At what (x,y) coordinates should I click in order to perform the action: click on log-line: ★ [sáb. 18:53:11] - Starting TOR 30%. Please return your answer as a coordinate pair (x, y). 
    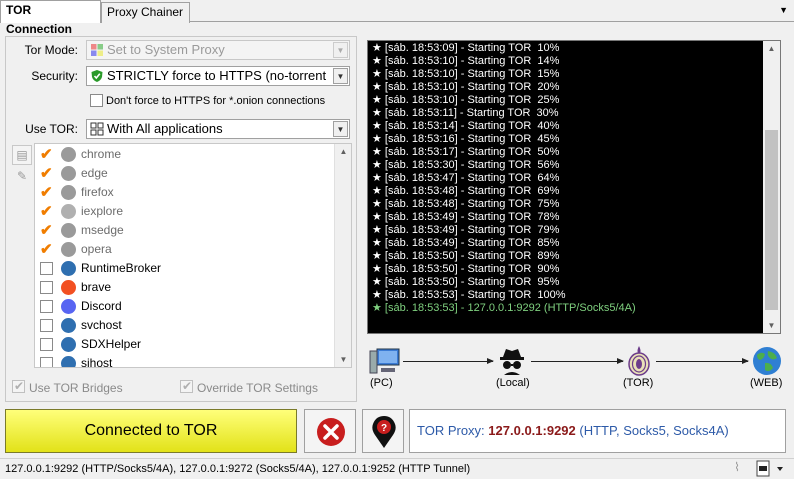
    Looking at the image, I should click on (465, 113).